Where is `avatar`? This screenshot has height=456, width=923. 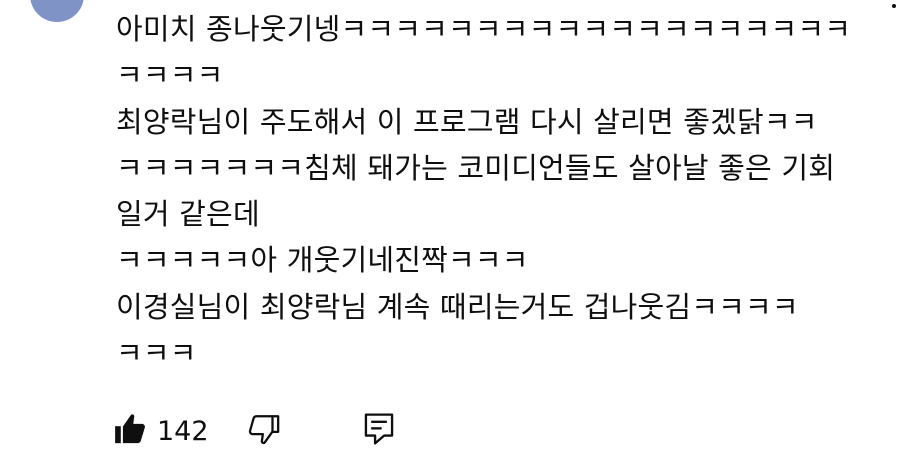 avatar is located at coordinates (57, 11).